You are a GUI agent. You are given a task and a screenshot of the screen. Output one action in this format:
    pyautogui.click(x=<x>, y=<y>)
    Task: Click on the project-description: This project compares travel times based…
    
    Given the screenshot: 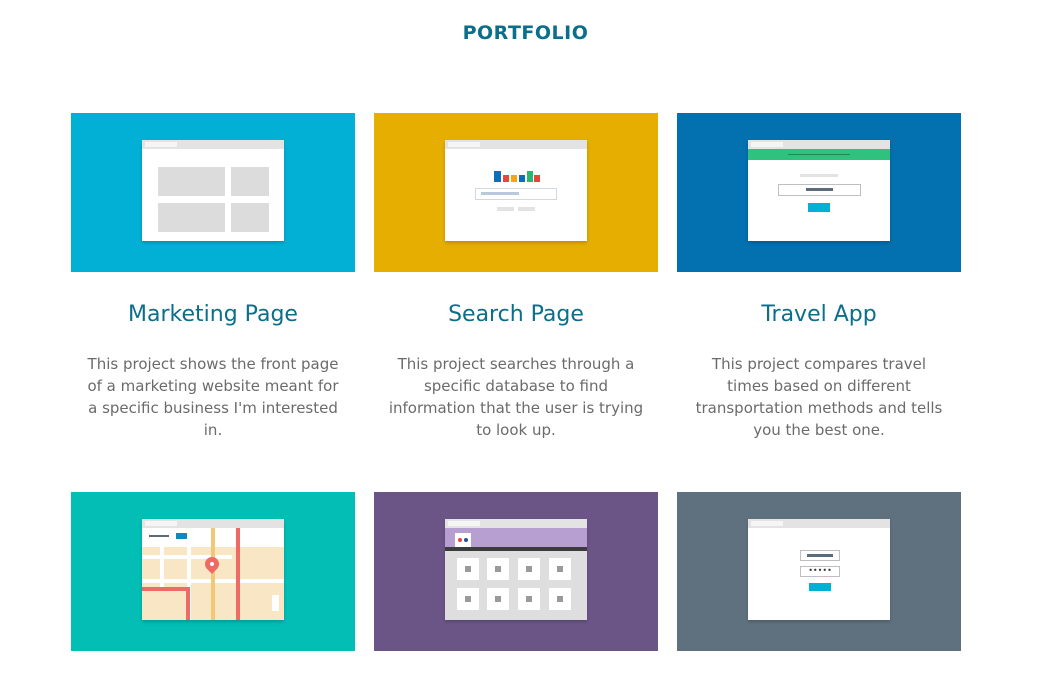 What is the action you would take?
    pyautogui.click(x=819, y=397)
    